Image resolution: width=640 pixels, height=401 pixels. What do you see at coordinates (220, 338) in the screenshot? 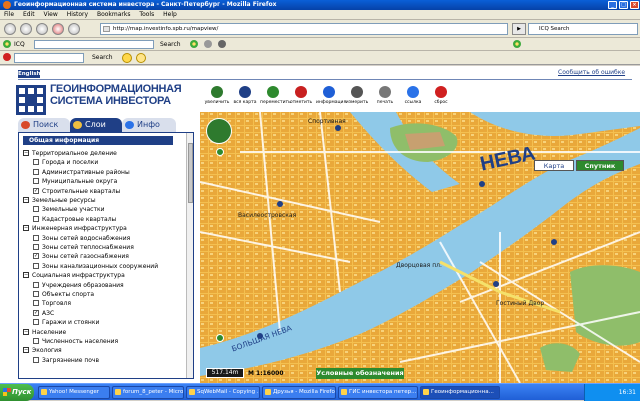
I see `zoom-out-button` at bounding box center [220, 338].